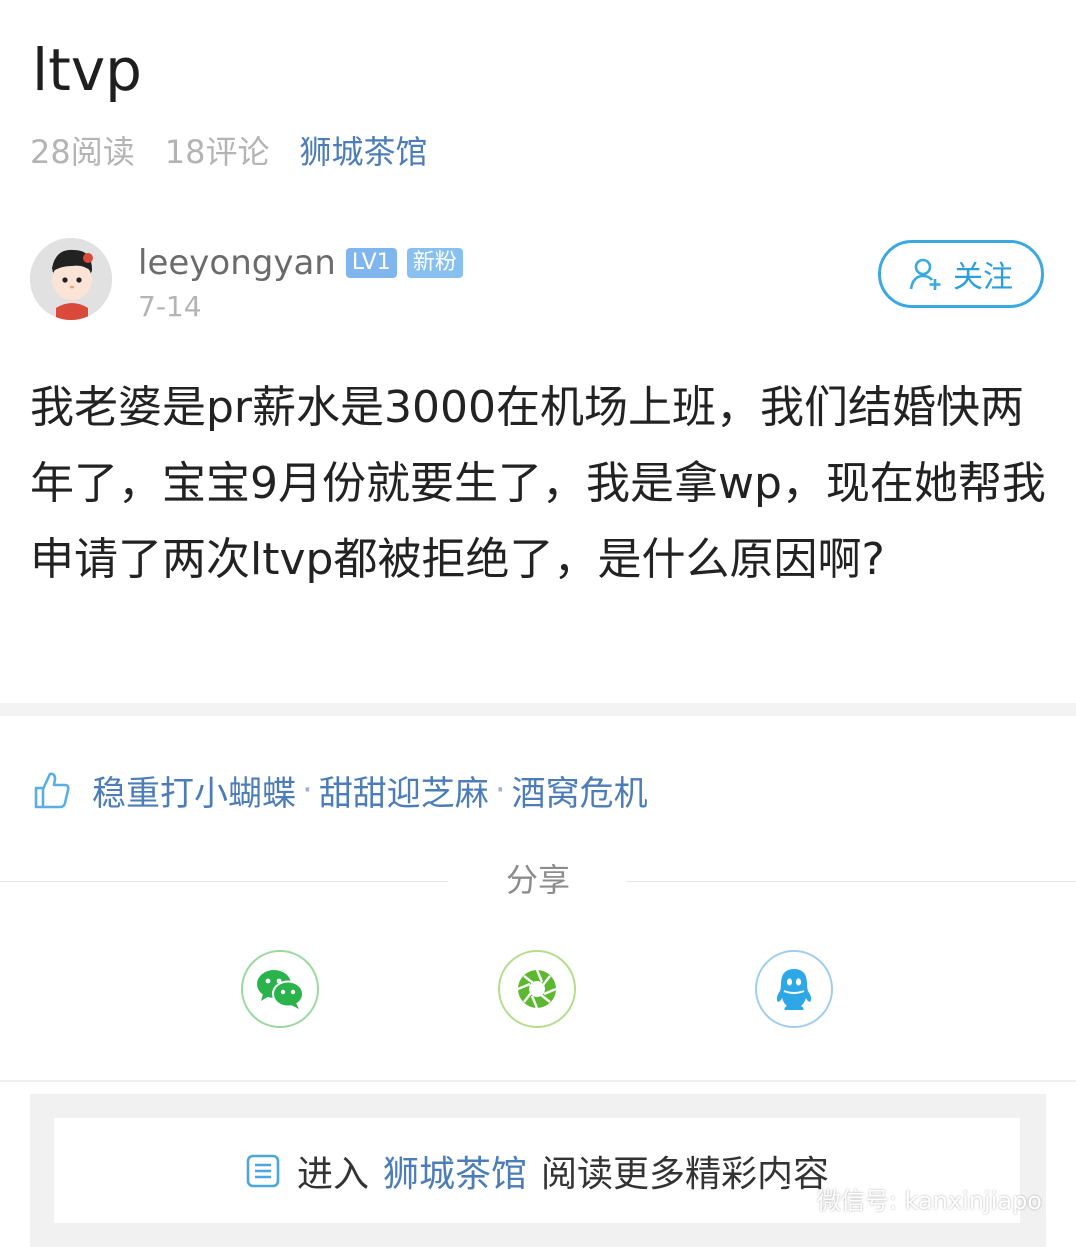  What do you see at coordinates (82, 152) in the screenshot?
I see `read-count: 28阅读` at bounding box center [82, 152].